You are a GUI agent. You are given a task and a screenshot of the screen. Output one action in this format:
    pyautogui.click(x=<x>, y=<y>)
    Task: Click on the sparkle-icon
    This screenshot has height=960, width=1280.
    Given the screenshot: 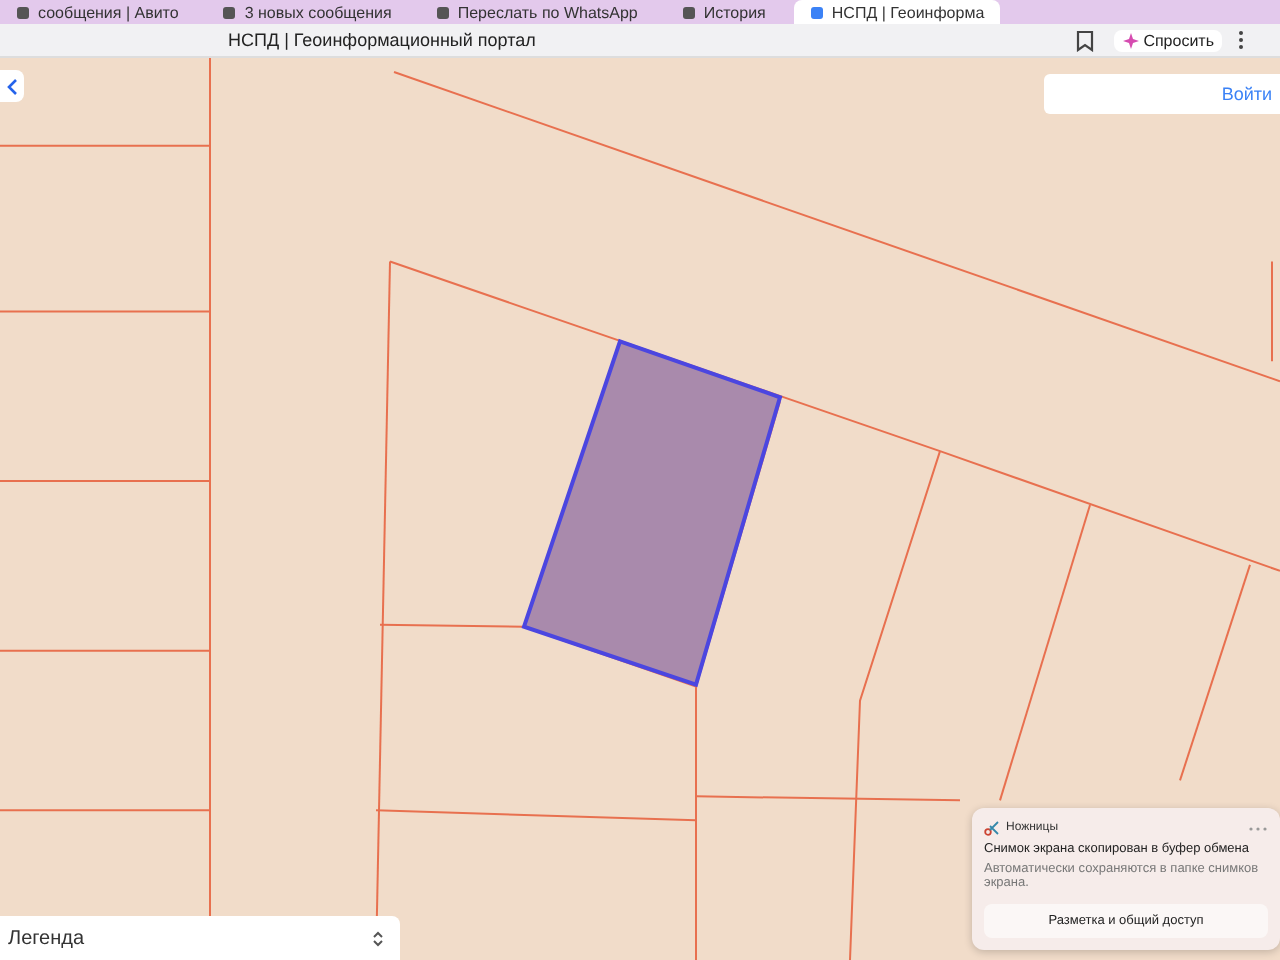 What is the action you would take?
    pyautogui.click(x=1130, y=40)
    